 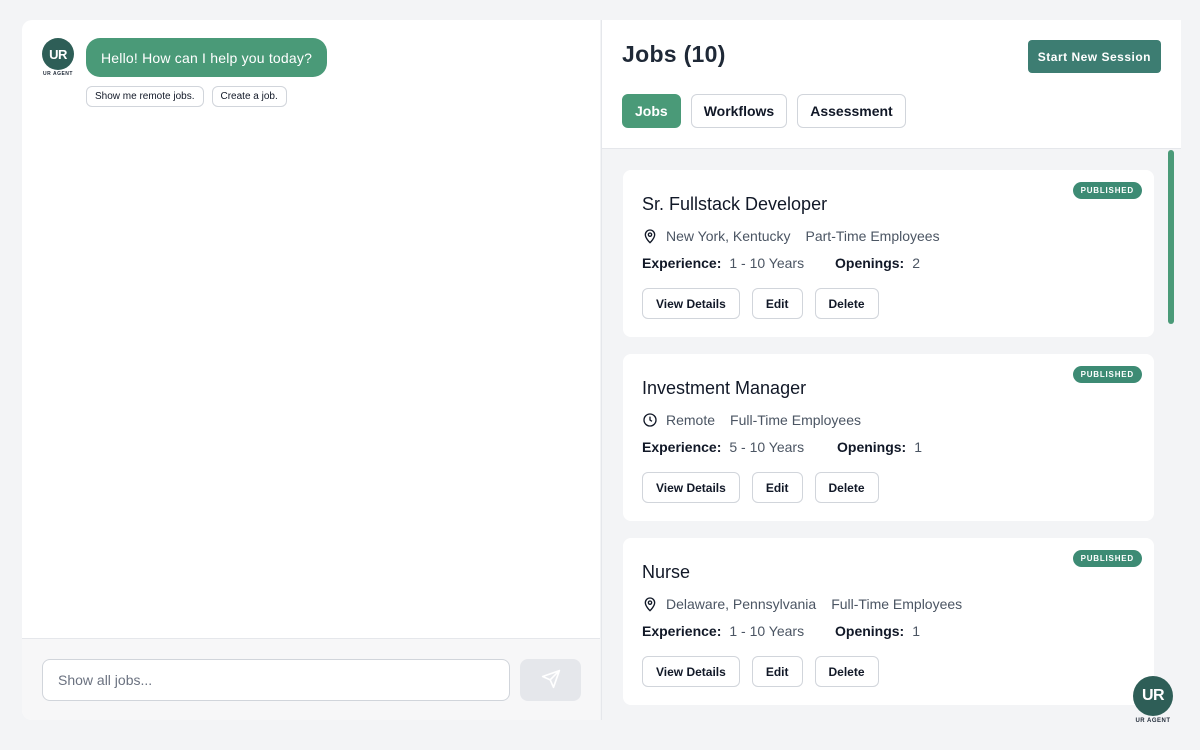 I want to click on suggestion-remote-jobs: Show me remote jobs., so click(x=145, y=96).